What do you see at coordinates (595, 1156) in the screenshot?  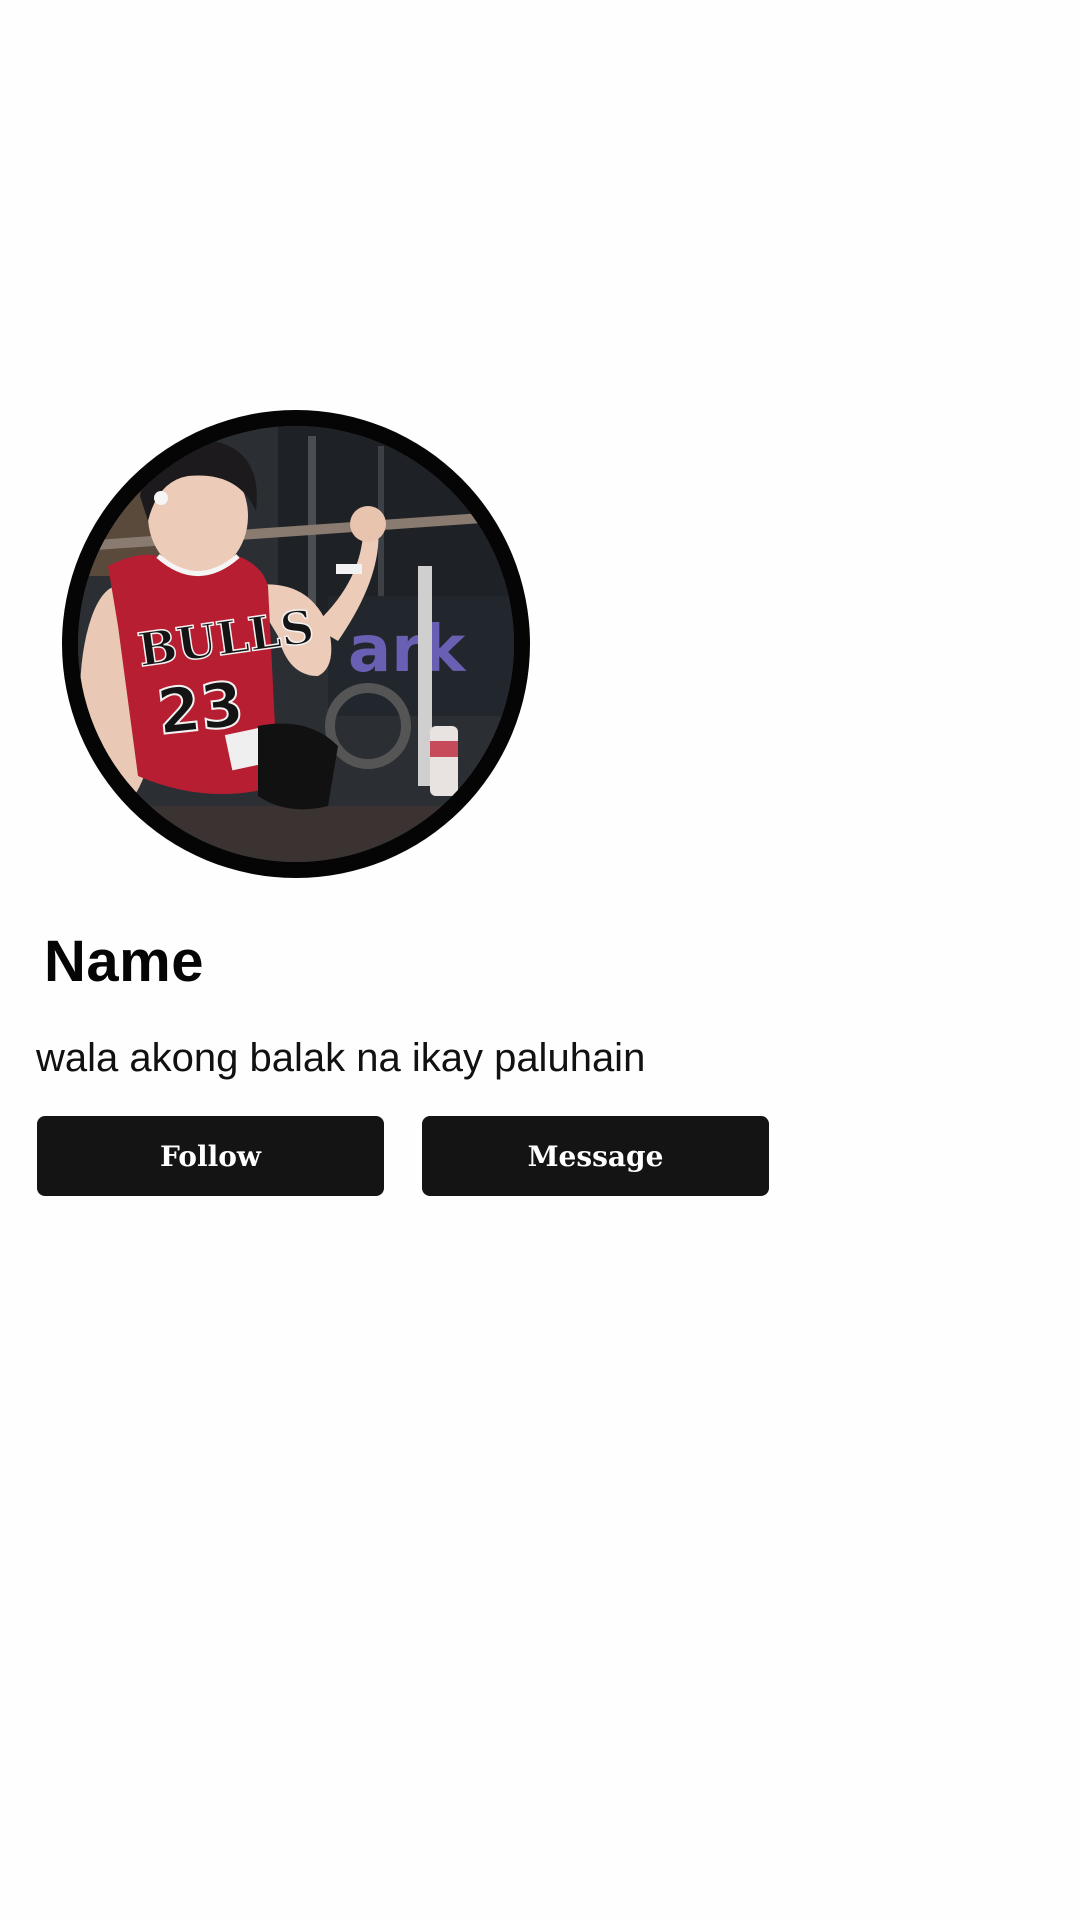 I see `message-button: Message` at bounding box center [595, 1156].